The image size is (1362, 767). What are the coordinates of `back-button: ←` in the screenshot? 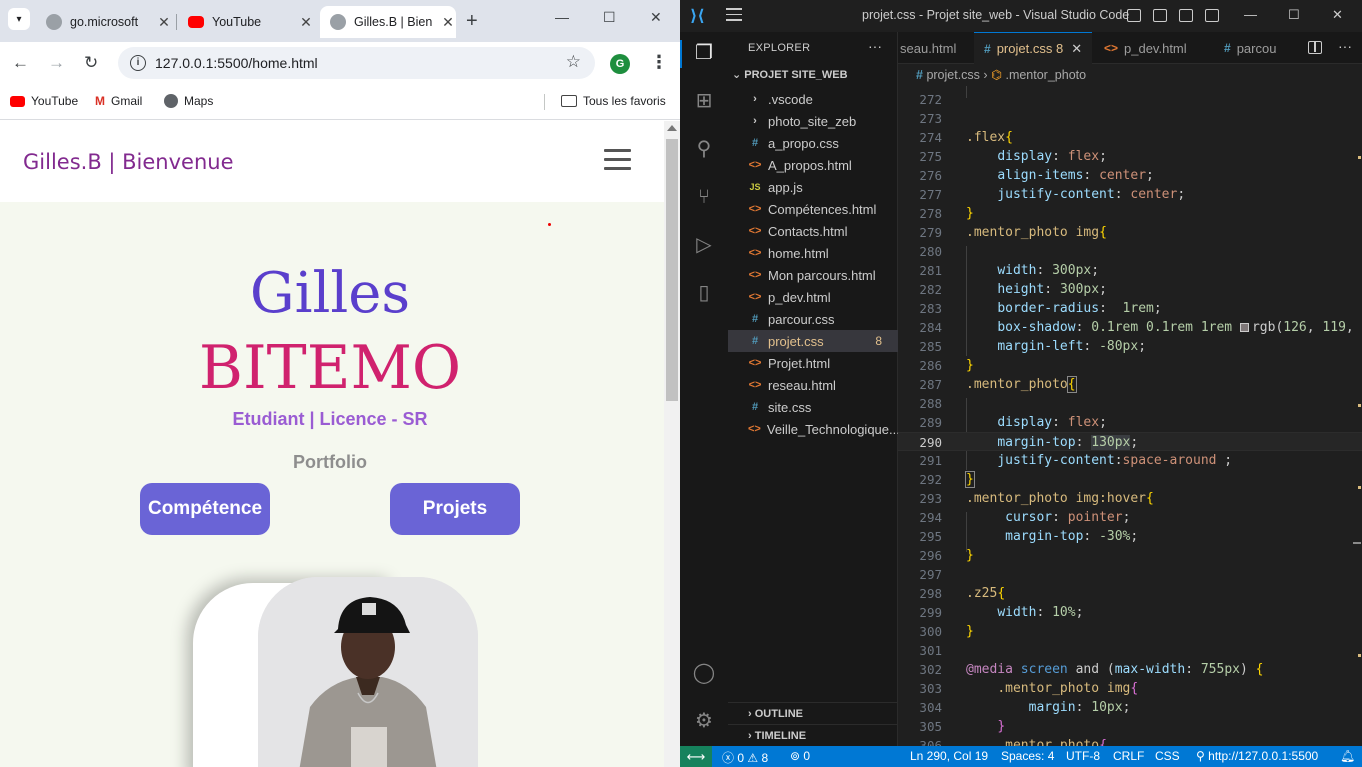 It's located at (20, 63).